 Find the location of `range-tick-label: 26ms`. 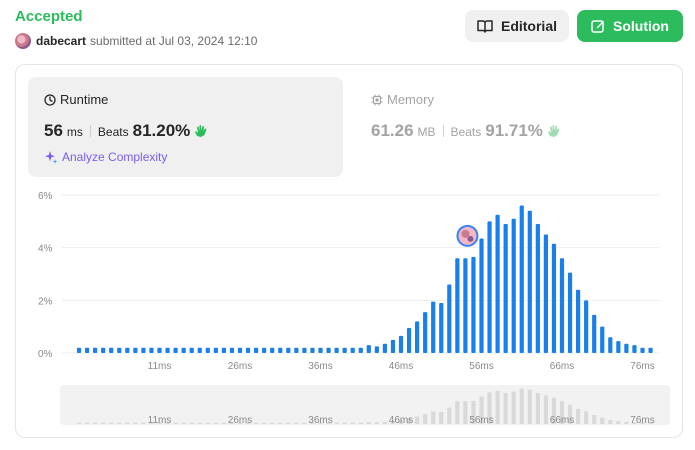

range-tick-label: 26ms is located at coordinates (240, 420).